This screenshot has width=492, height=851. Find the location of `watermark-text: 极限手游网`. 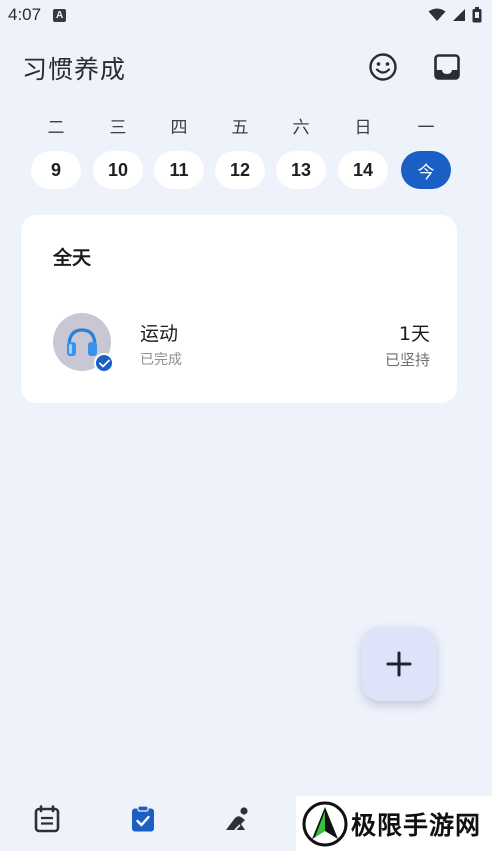

watermark-text: 极限手游网 is located at coordinates (416, 825).